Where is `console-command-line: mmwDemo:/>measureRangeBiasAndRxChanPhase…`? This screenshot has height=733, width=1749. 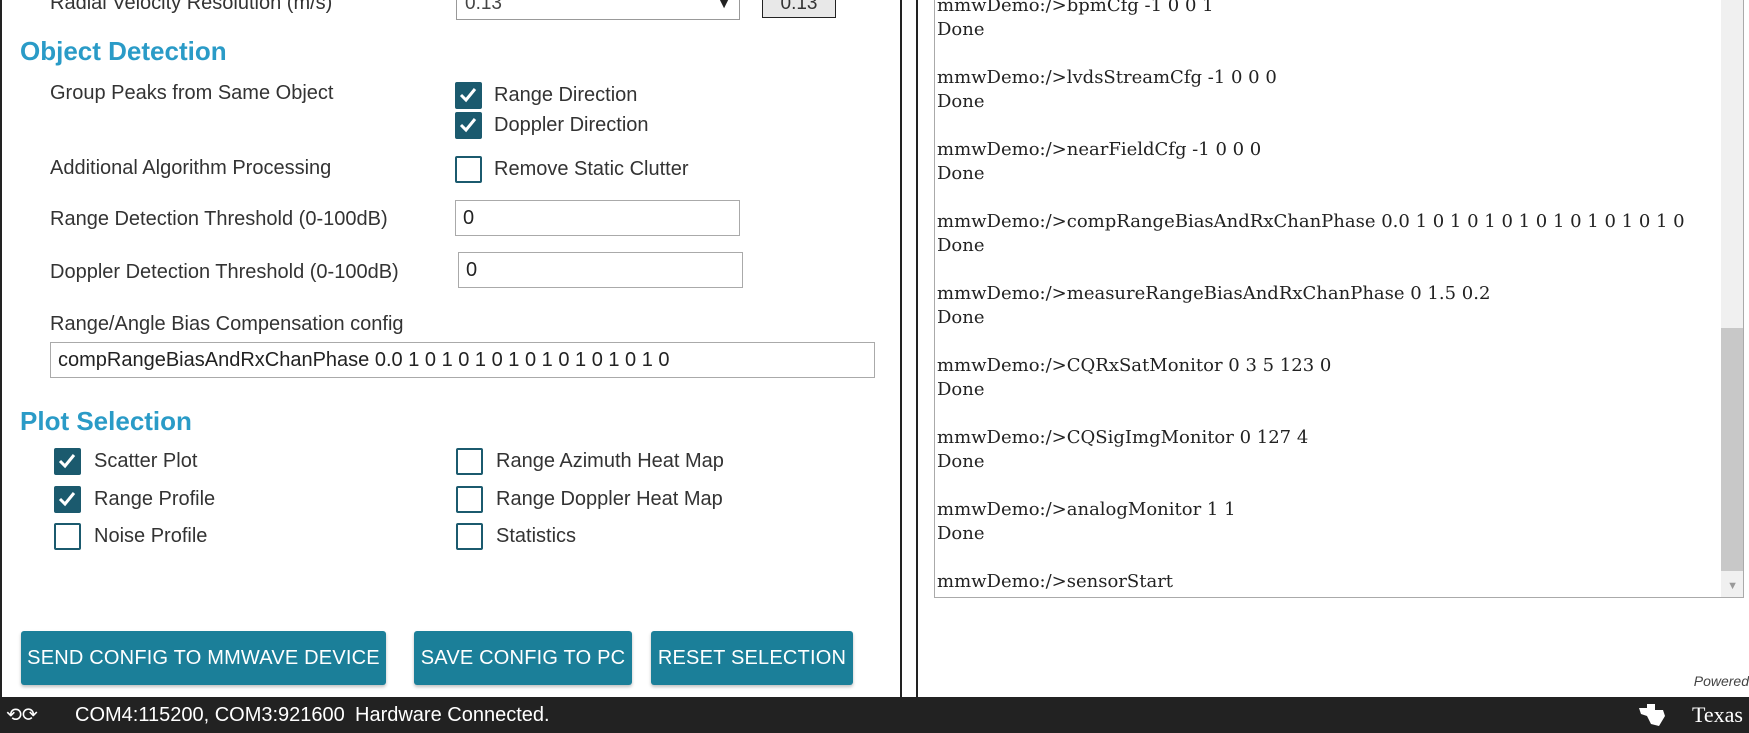 console-command-line: mmwDemo:/>measureRangeBiasAndRxChanPhase… is located at coordinates (1214, 293).